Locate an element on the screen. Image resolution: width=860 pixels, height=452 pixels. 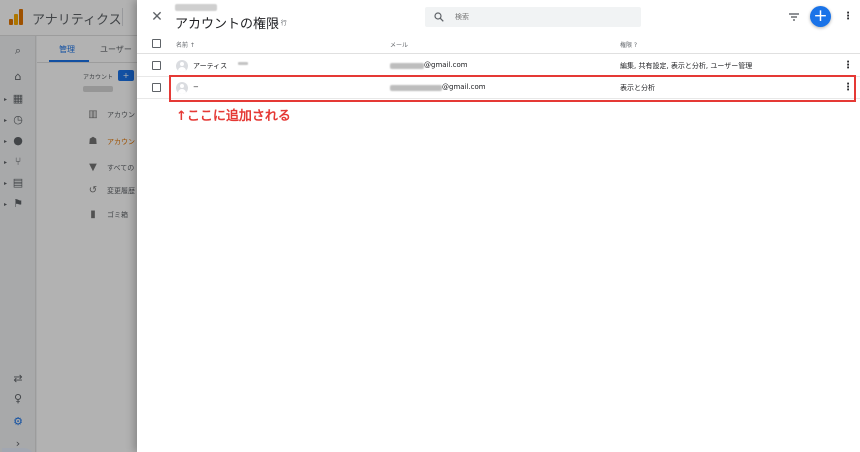
user-role: 編集, 共有設定, 表示と分析, ユーザー管理 is located at coordinates (686, 66).